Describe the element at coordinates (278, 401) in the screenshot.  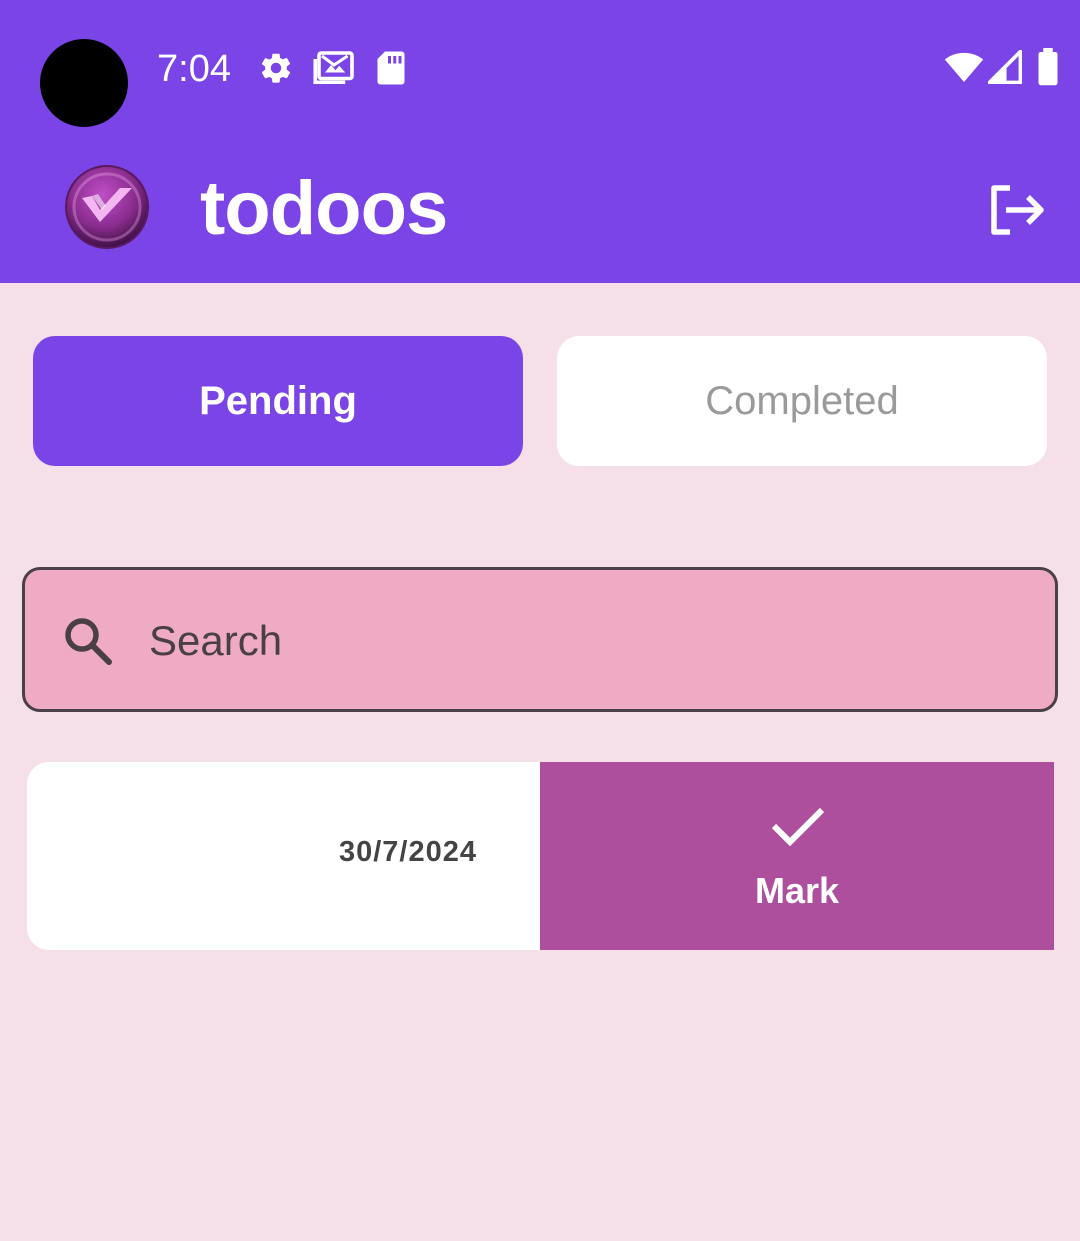
I see `tab-pending: Pending` at that location.